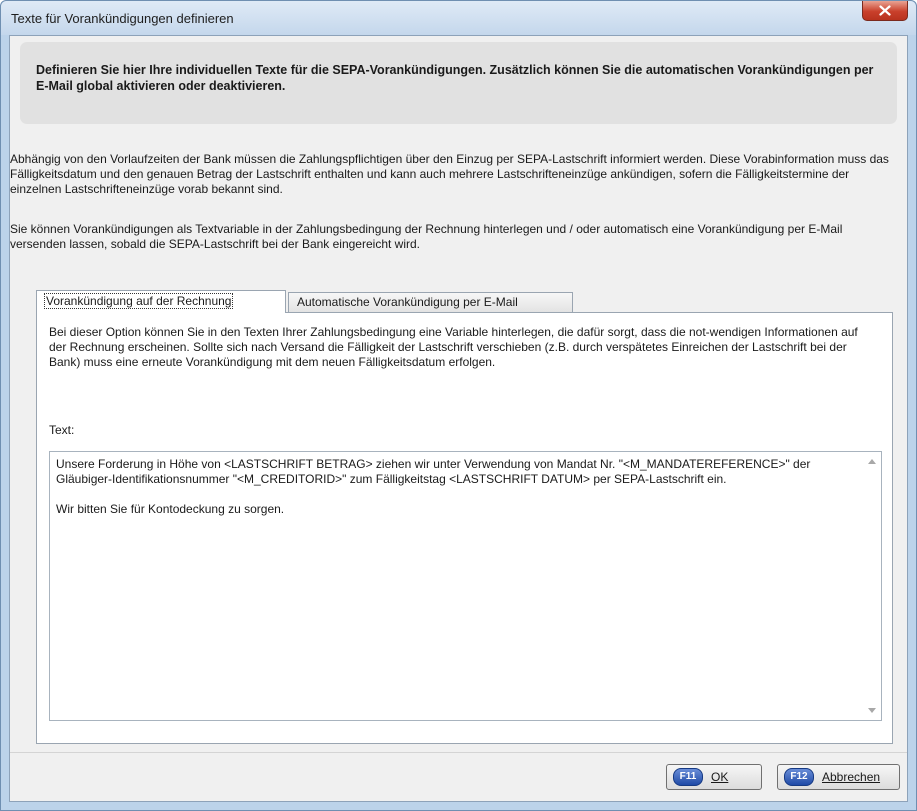 The image size is (917, 811). I want to click on f11-key-icon: F11, so click(688, 777).